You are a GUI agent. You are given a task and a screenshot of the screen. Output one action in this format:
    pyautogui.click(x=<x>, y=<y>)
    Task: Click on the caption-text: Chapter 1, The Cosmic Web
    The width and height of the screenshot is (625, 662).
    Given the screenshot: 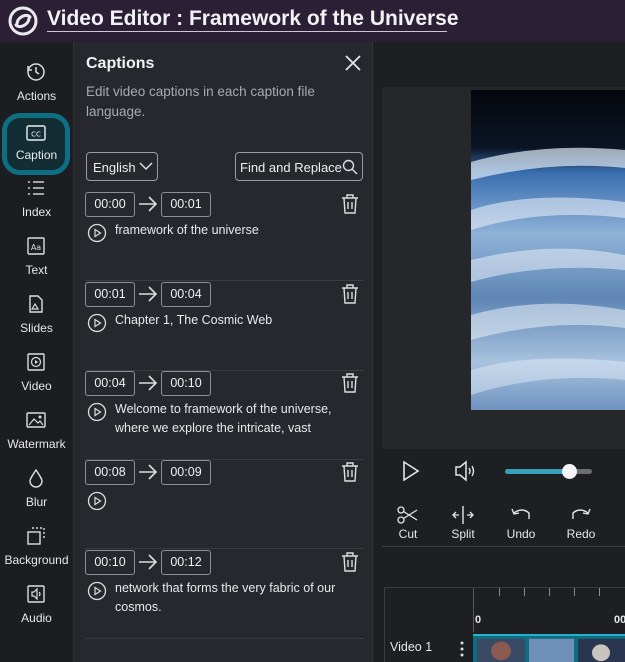 What is the action you would take?
    pyautogui.click(x=240, y=320)
    